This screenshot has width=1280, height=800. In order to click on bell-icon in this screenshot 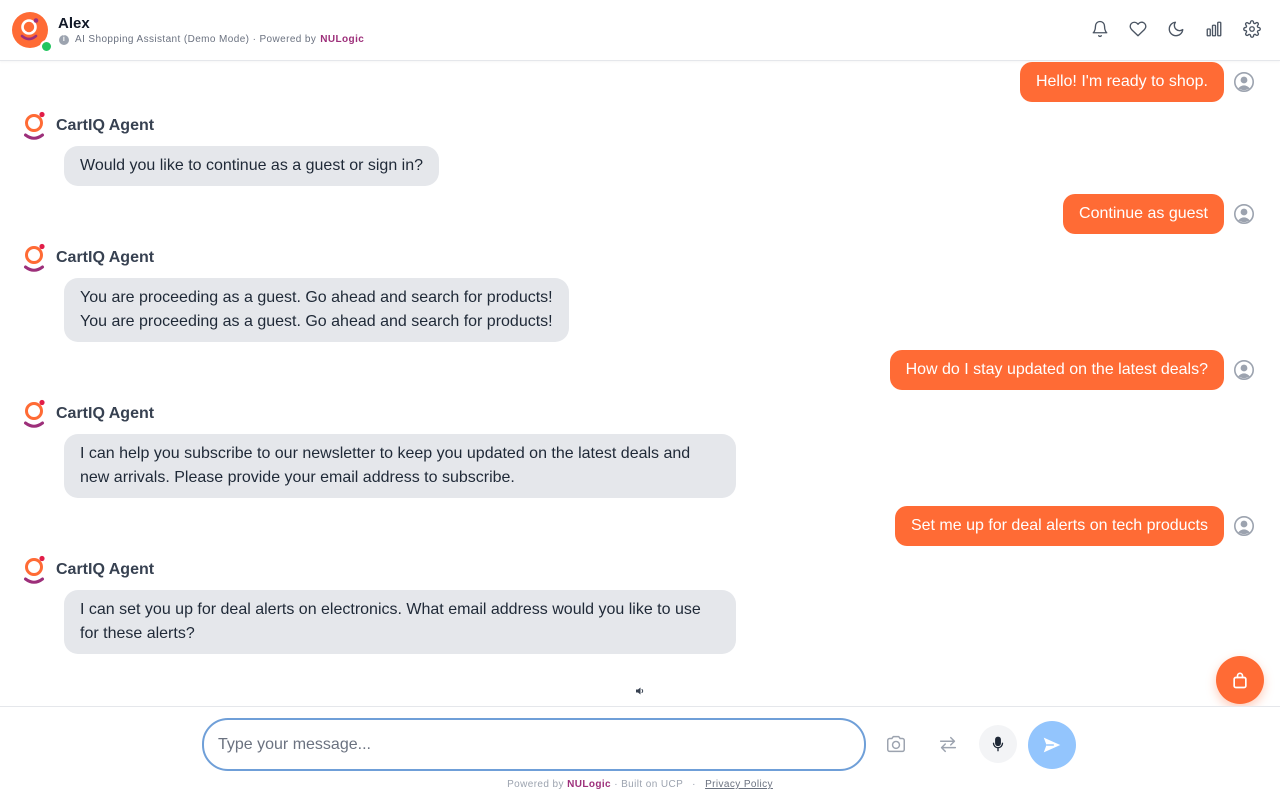, I will do `click(1100, 29)`.